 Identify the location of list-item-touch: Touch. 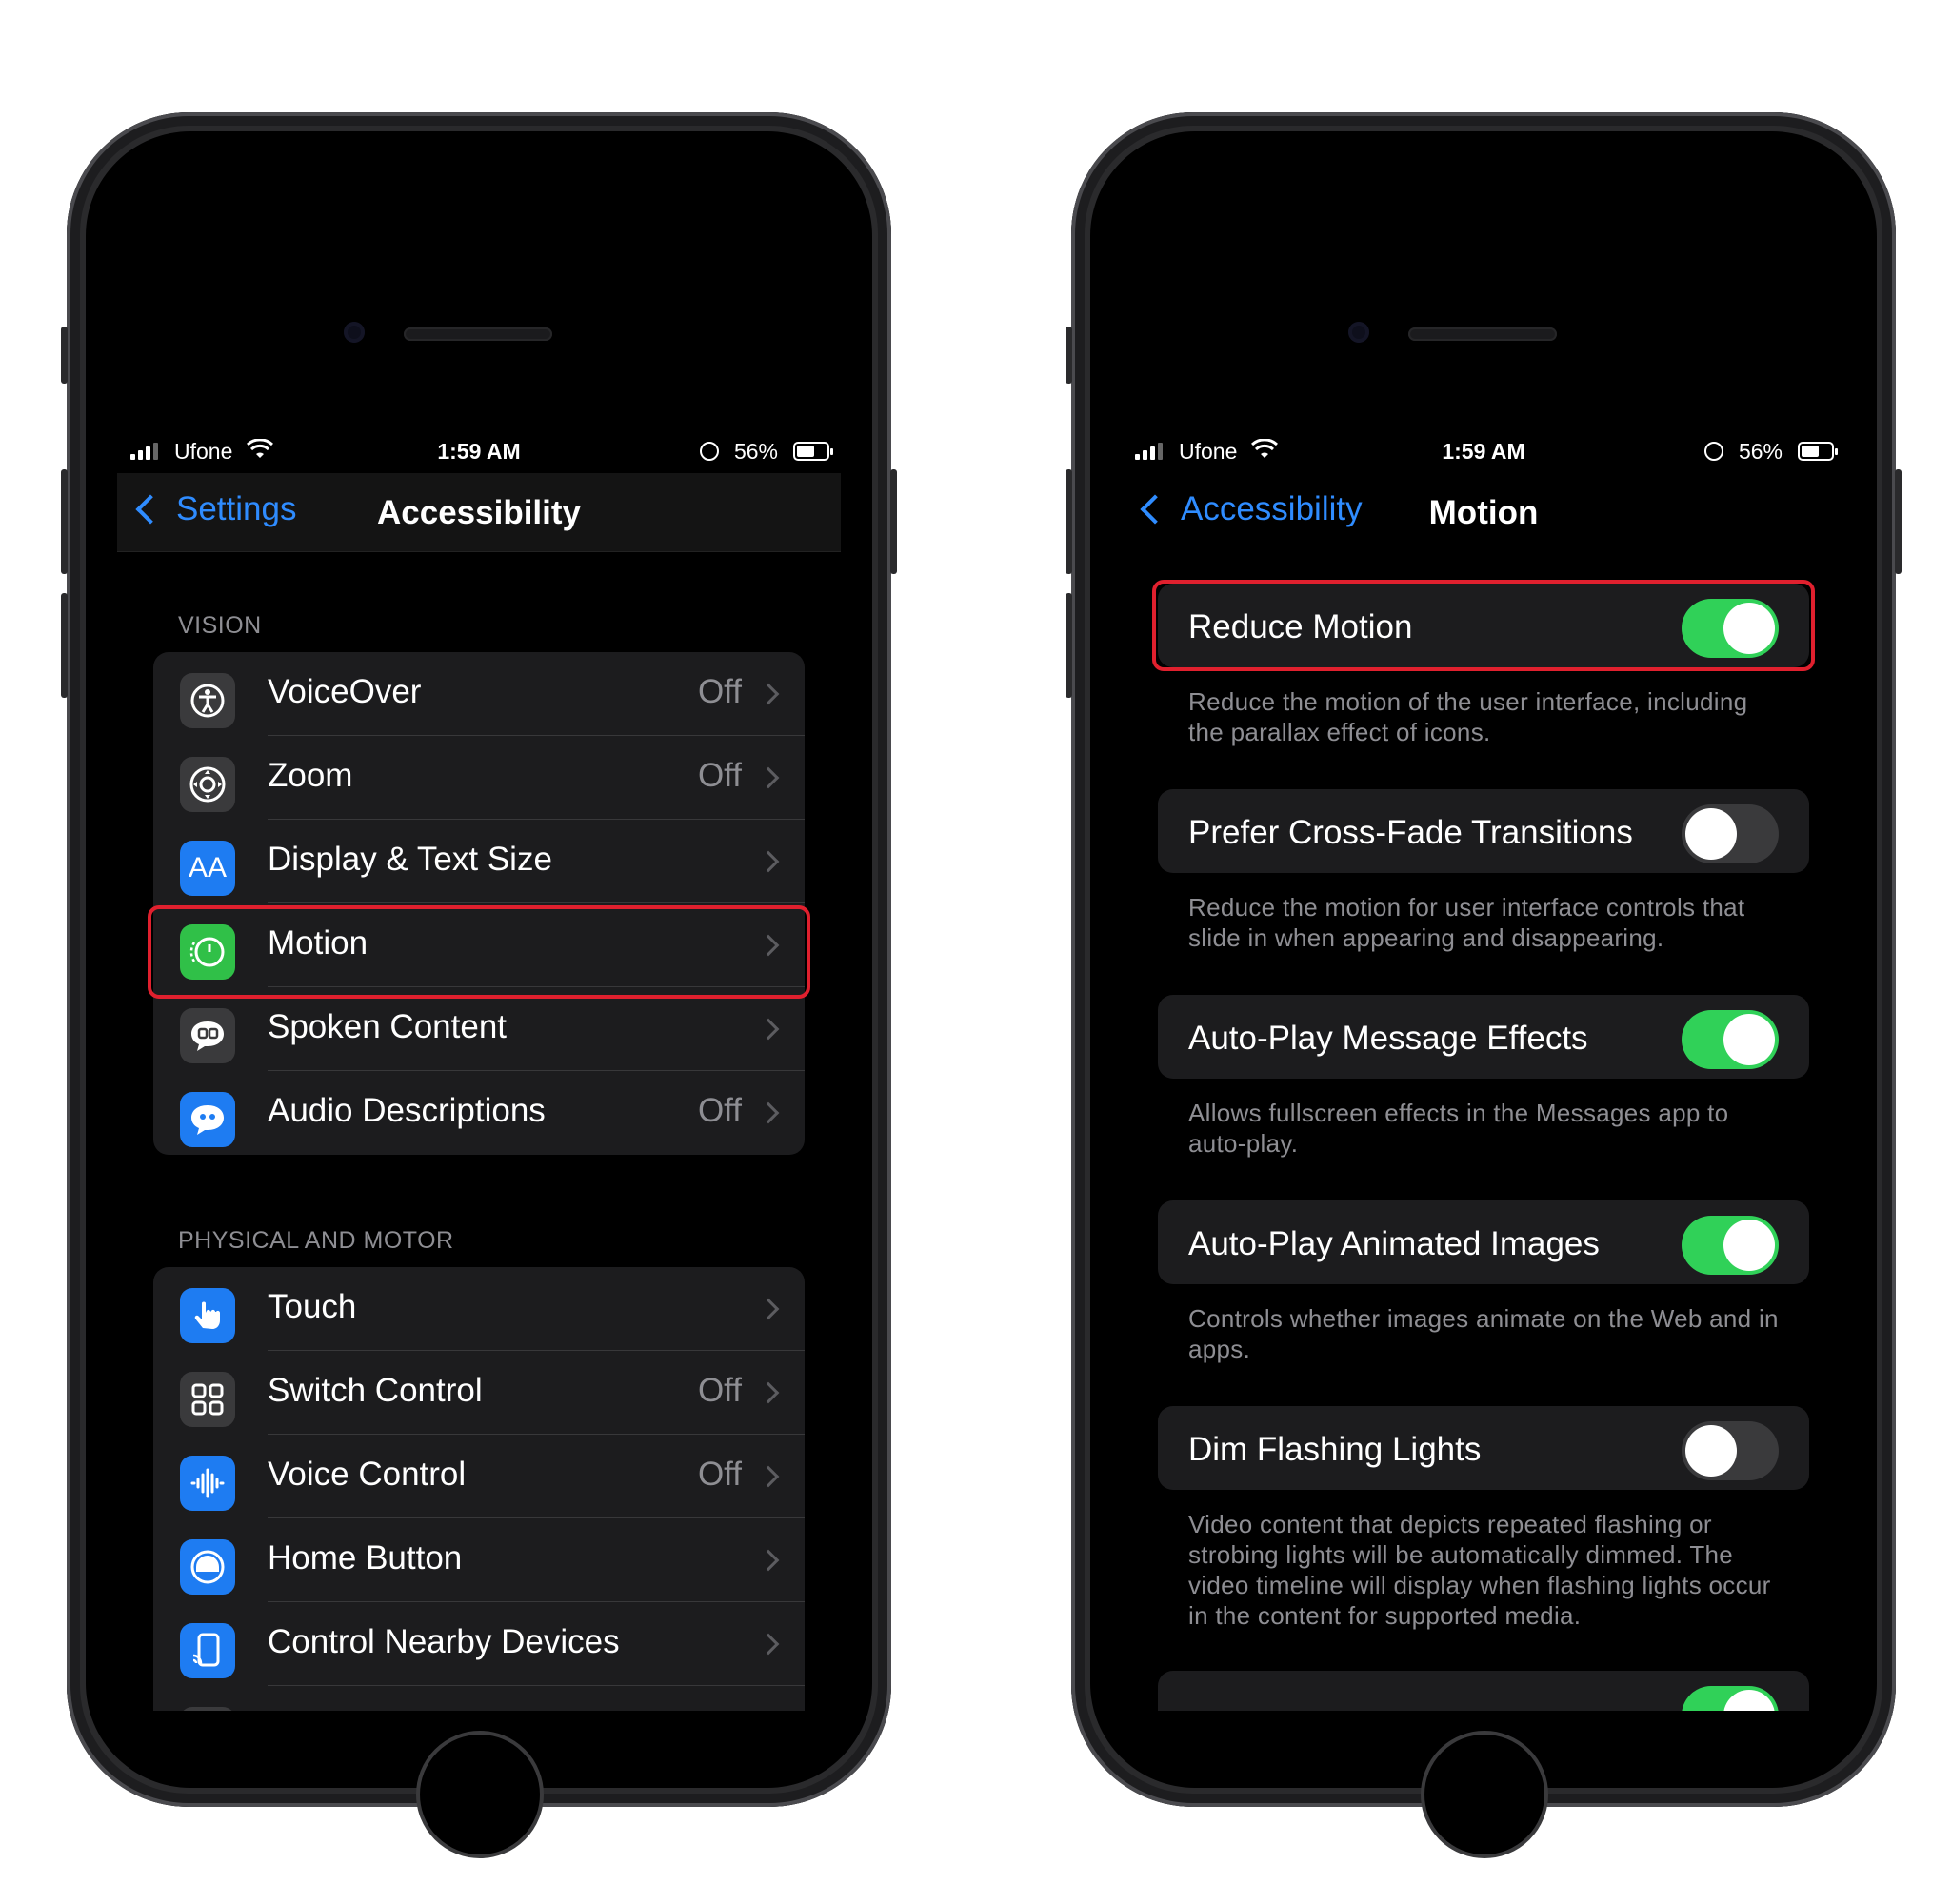
(479, 1309).